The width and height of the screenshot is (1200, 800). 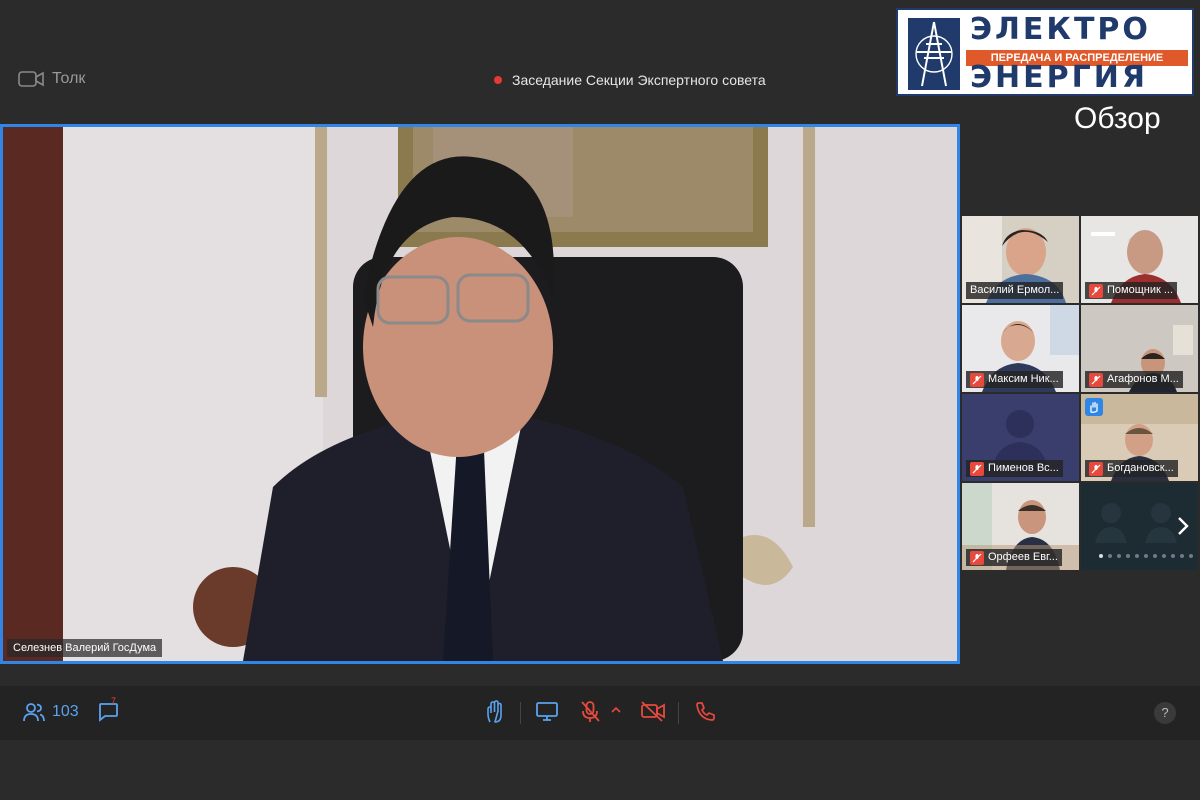 I want to click on meeting-title-container: Заседание Секции Экспертного совета, so click(x=630, y=80).